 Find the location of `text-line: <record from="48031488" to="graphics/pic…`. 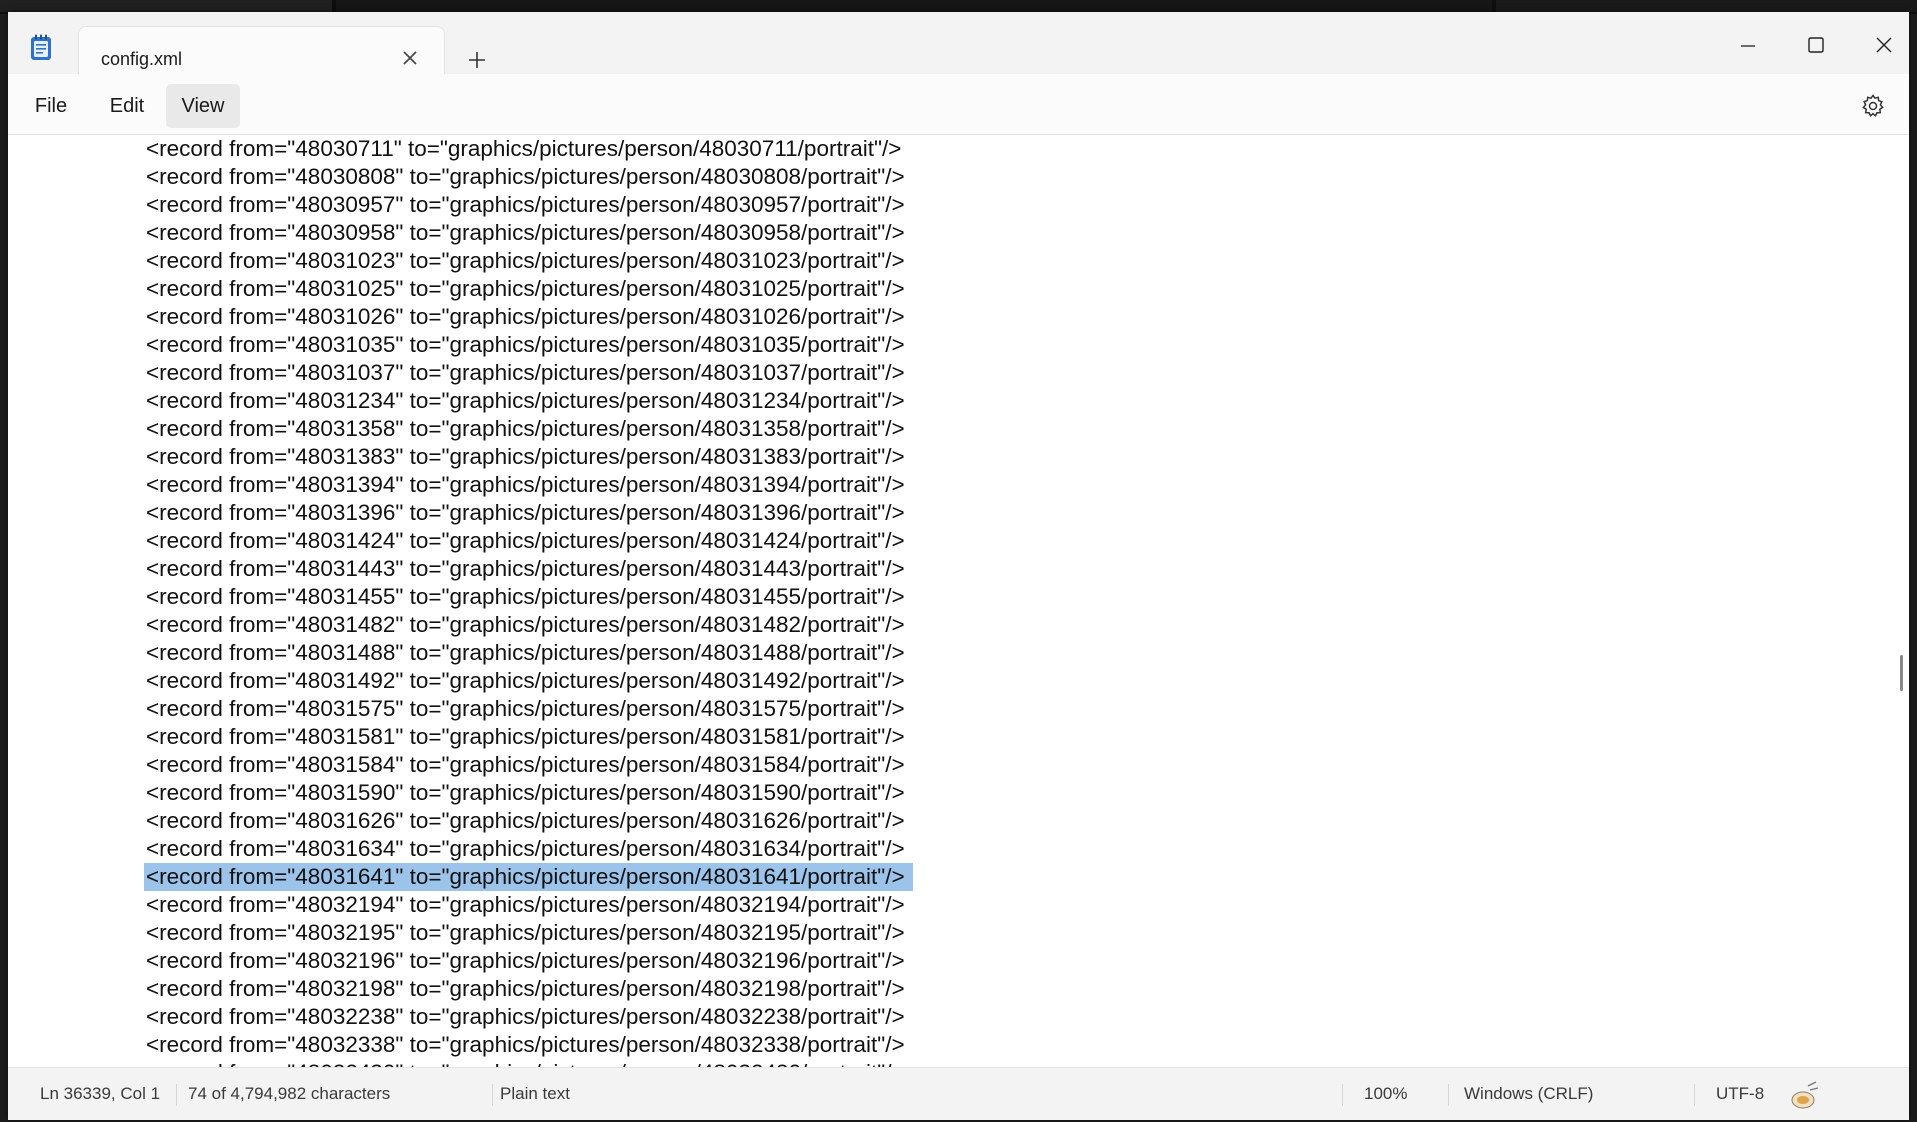

text-line: <record from="48031488" to="graphics/pic… is located at coordinates (528, 653).